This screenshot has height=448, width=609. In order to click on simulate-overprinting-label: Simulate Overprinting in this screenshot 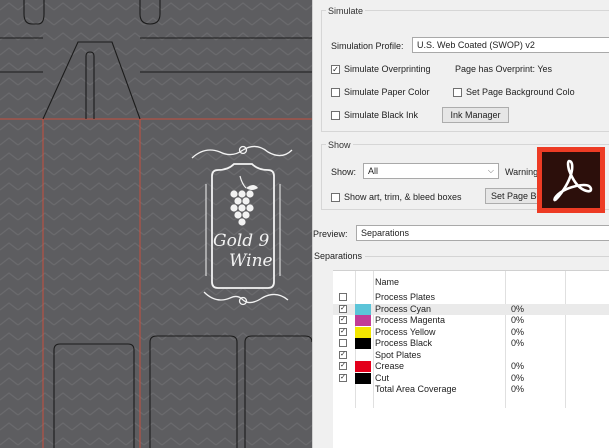, I will do `click(387, 69)`.